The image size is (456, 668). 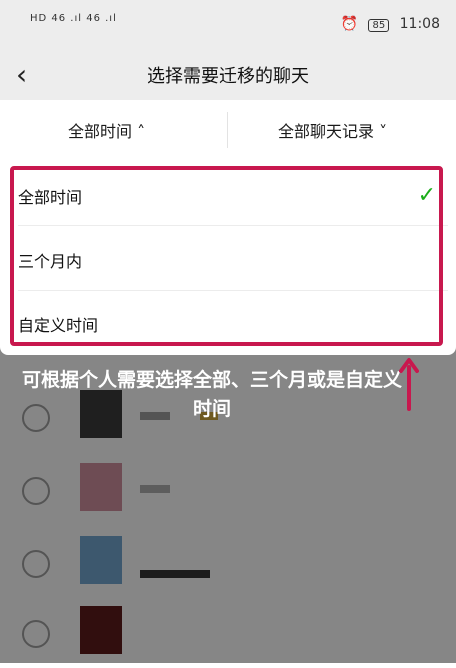 What do you see at coordinates (212, 394) in the screenshot?
I see `annotation-caption: 可根据个人需要选择全部、三个月或是自定义时间` at bounding box center [212, 394].